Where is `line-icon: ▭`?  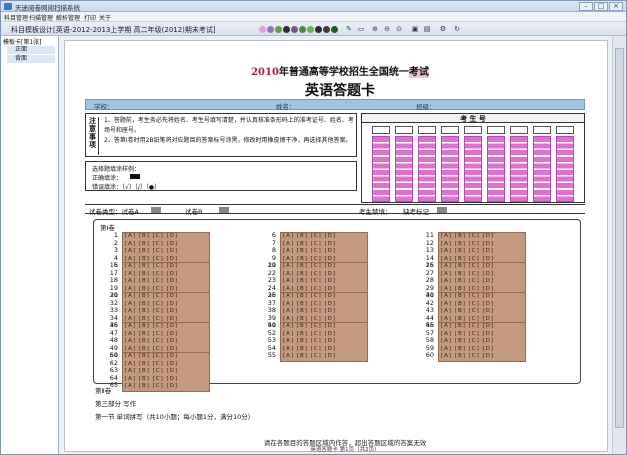
line-icon: ▭ is located at coordinates (361, 29).